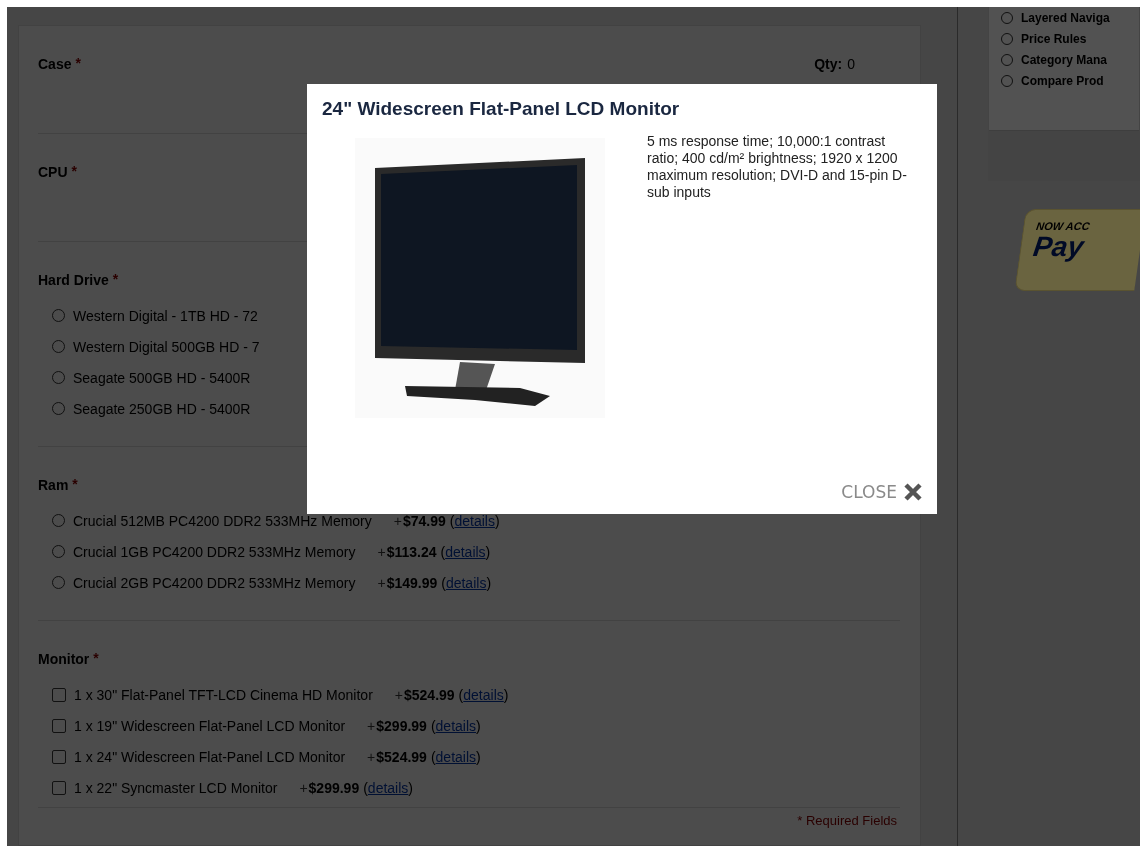 This screenshot has width=1140, height=846. What do you see at coordinates (53, 485) in the screenshot?
I see `section-label: Ram` at bounding box center [53, 485].